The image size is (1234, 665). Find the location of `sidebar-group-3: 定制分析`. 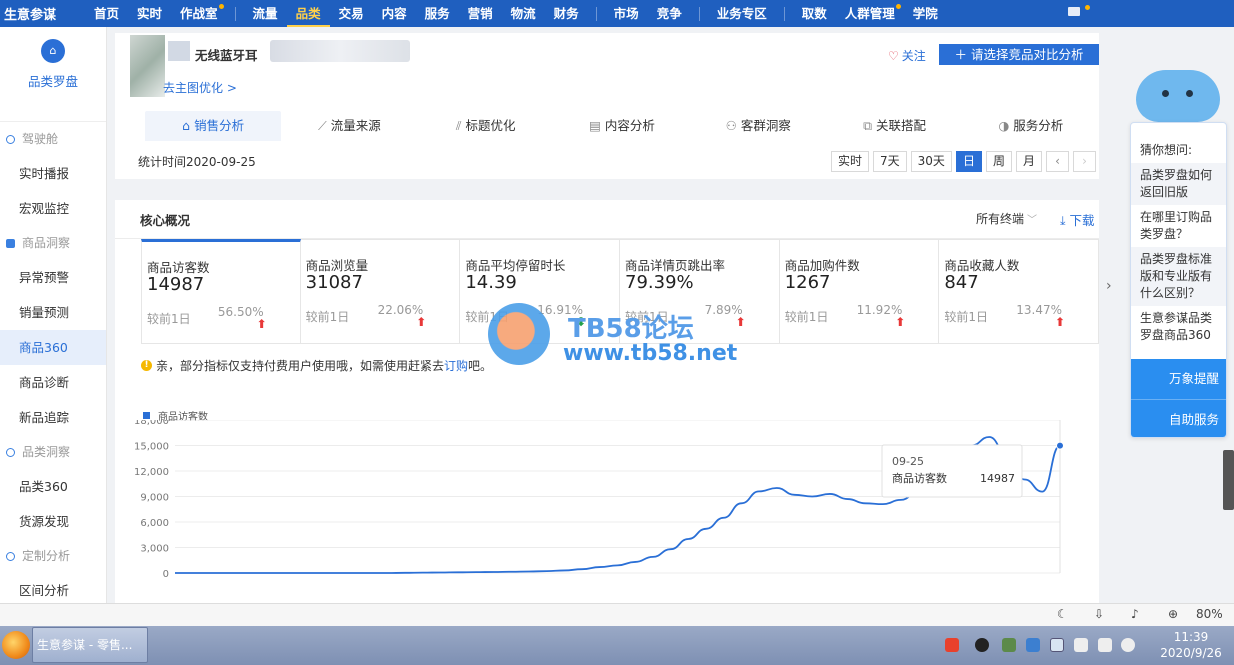

sidebar-group-3: 定制分析 is located at coordinates (53, 556).